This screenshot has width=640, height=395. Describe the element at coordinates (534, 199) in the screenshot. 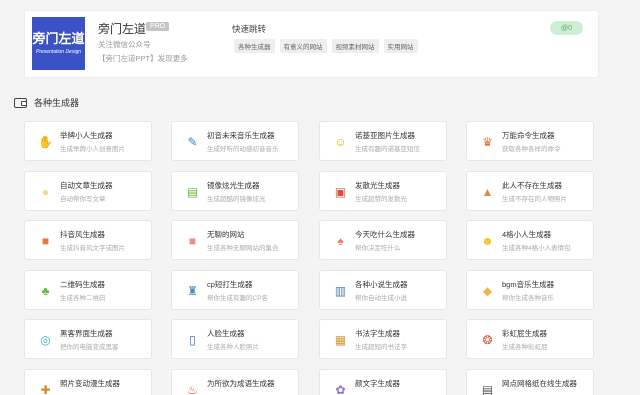

I see `card-description: 生成不存在的人物照片` at that location.